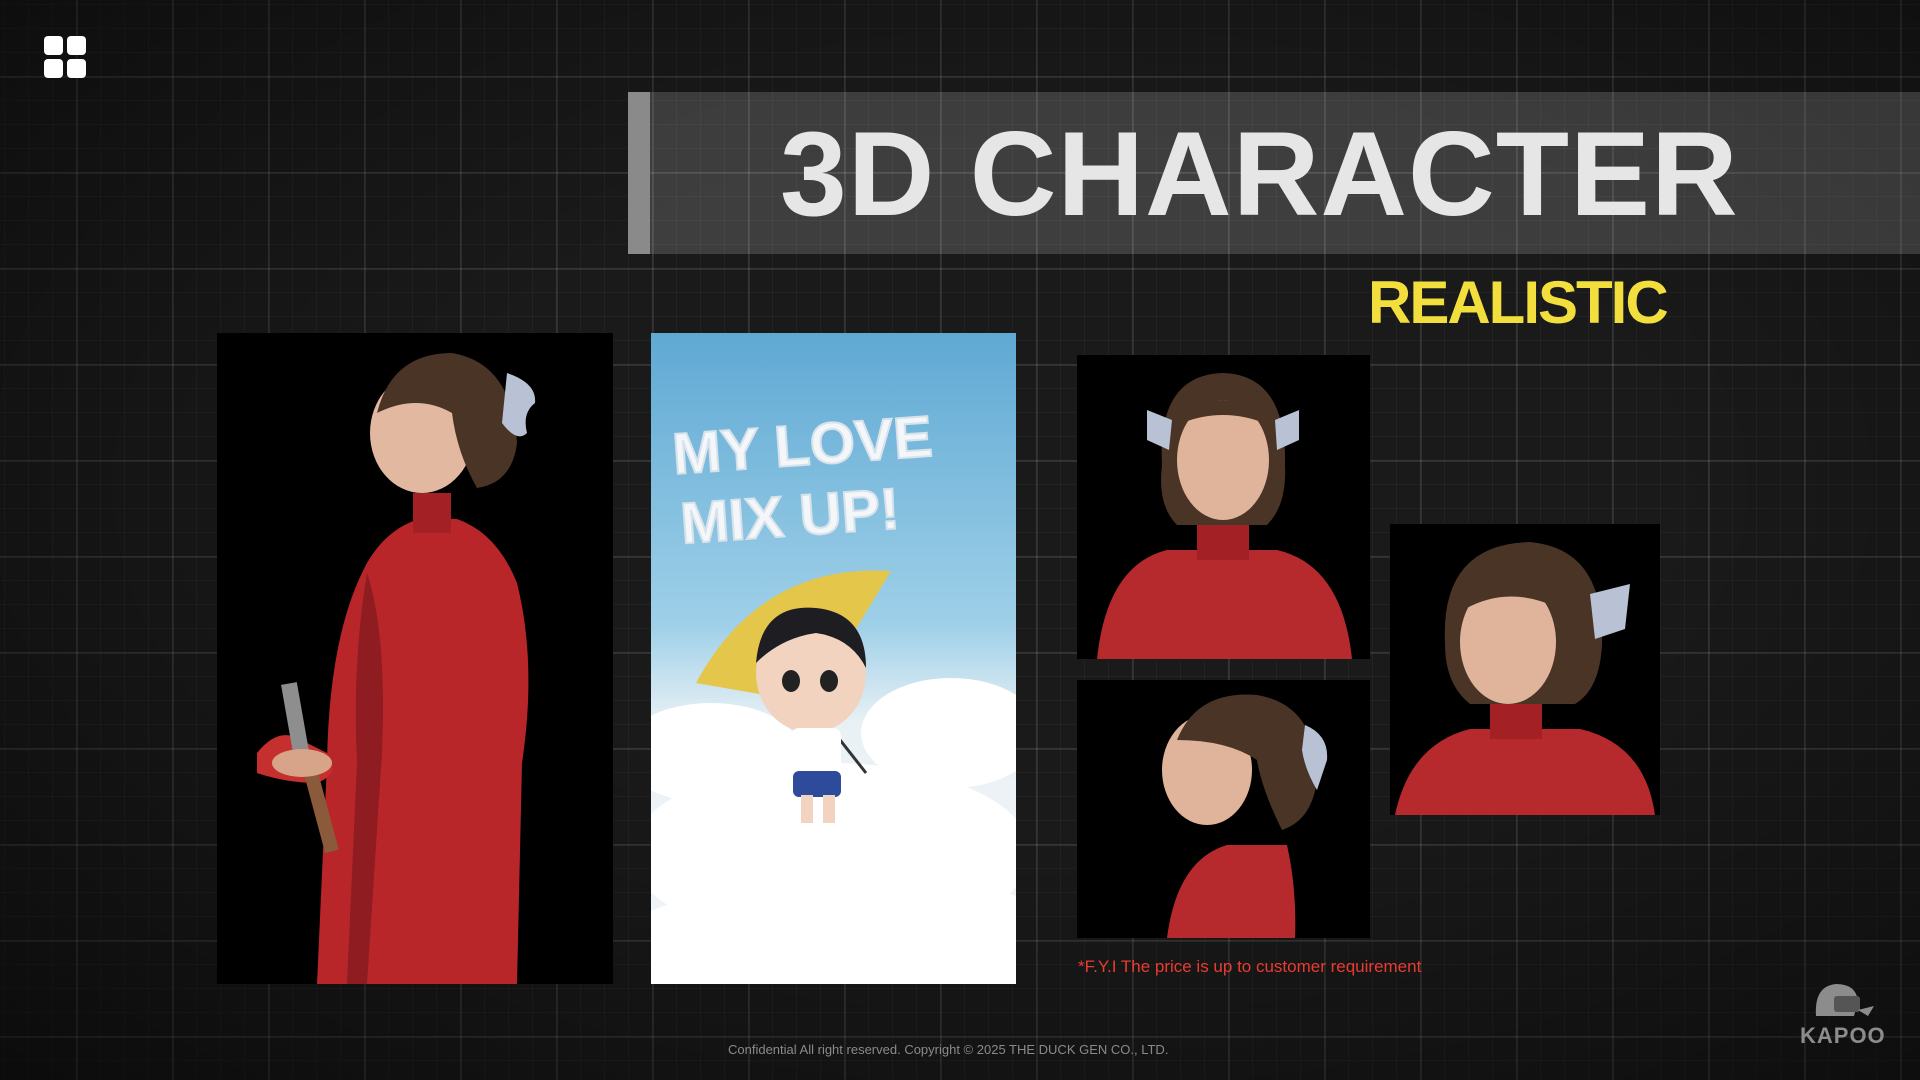  What do you see at coordinates (415, 658) in the screenshot?
I see `girl-red-dress-side-image` at bounding box center [415, 658].